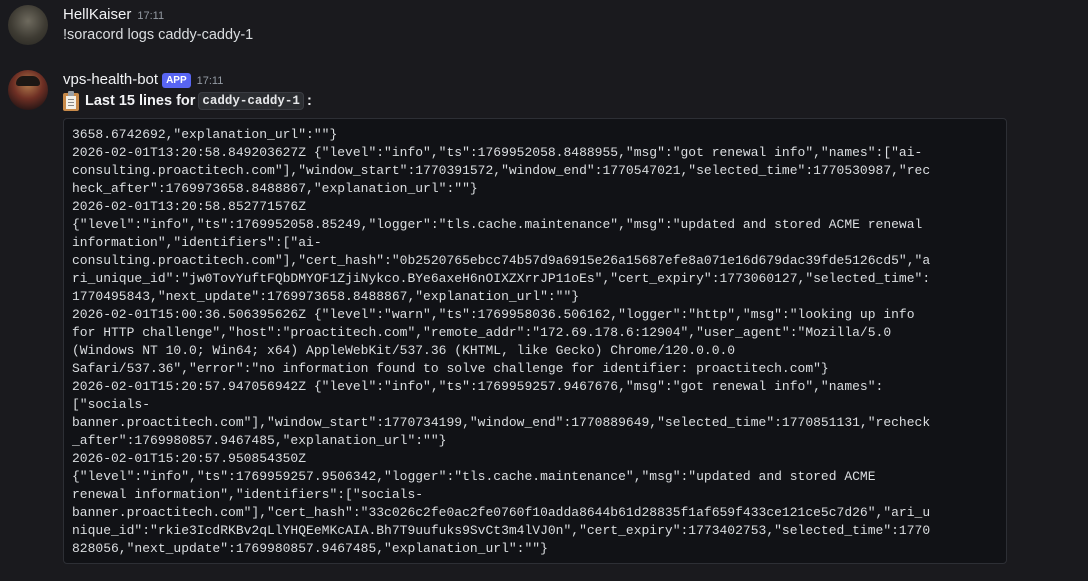 Image resolution: width=1088 pixels, height=581 pixels. Describe the element at coordinates (309, 101) in the screenshot. I see `content-suffix: :` at that location.